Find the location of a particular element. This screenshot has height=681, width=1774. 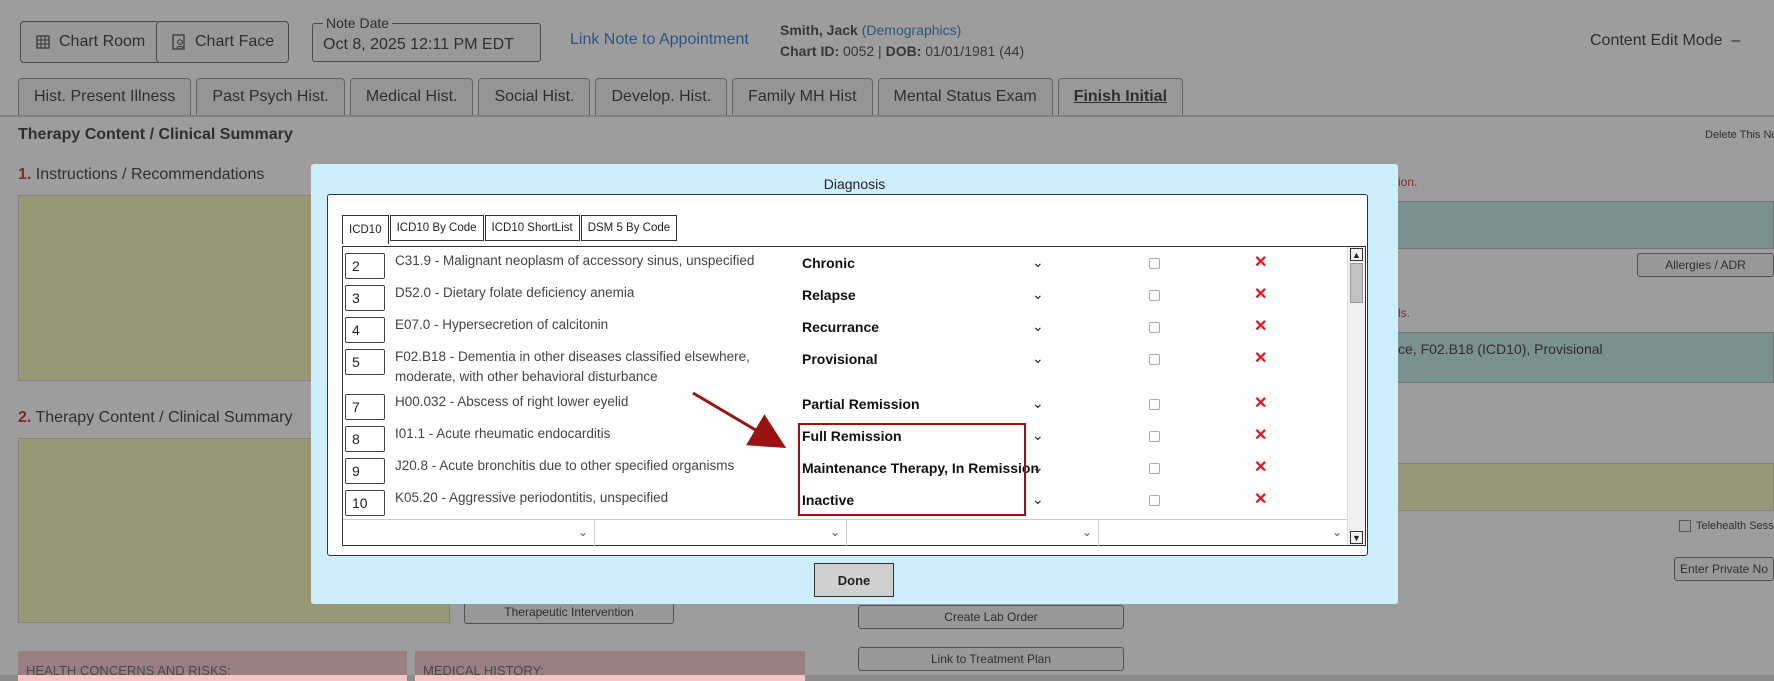

diagnosis-order-input: 2 is located at coordinates (365, 266).